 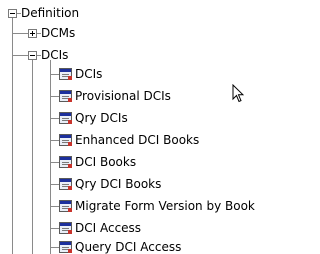 I want to click on tree-node-definition: Definition, so click(x=50, y=13).